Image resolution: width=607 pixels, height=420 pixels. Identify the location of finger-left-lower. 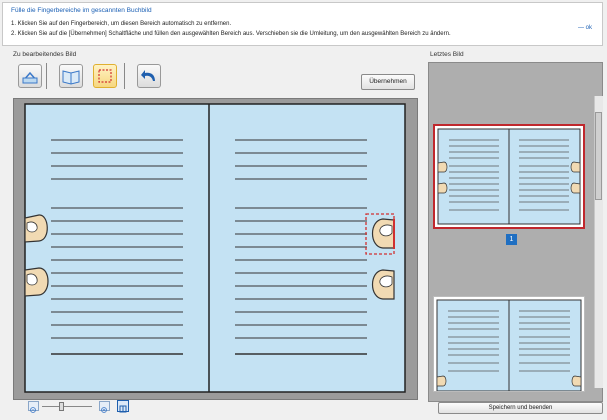
(36, 282).